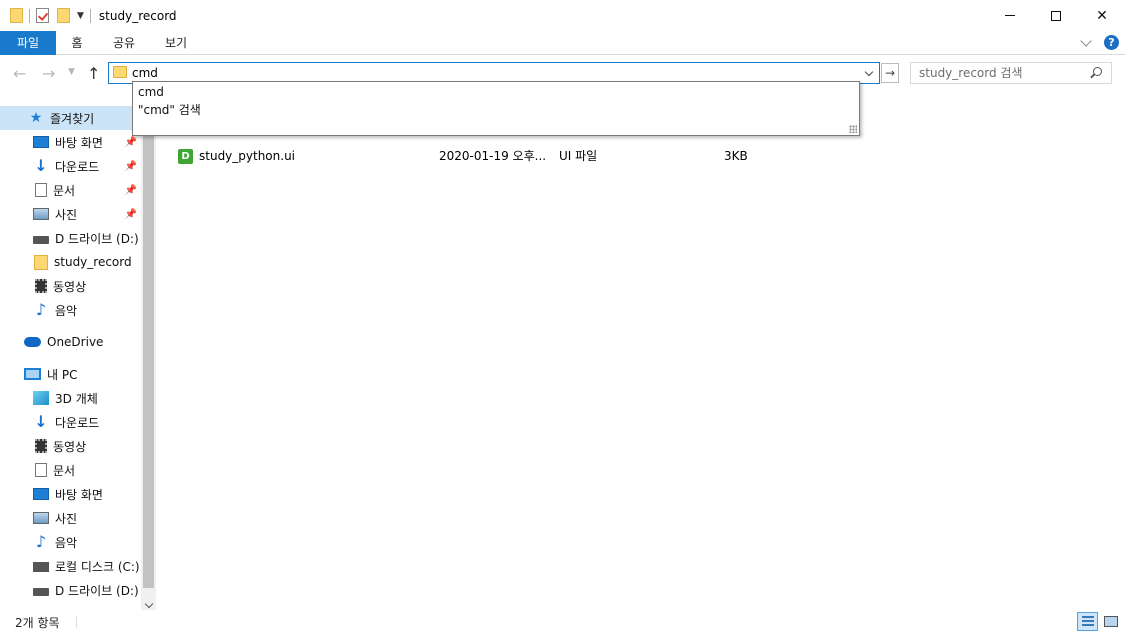  I want to click on sidebar-item-study-record: study_record, so click(70, 262).